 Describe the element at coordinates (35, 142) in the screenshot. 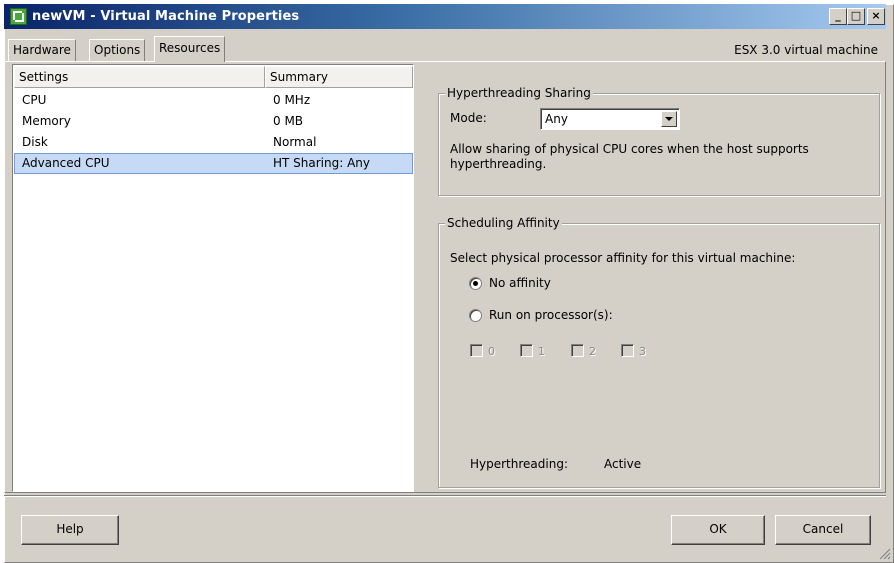

I see `setting-name: Disk` at that location.